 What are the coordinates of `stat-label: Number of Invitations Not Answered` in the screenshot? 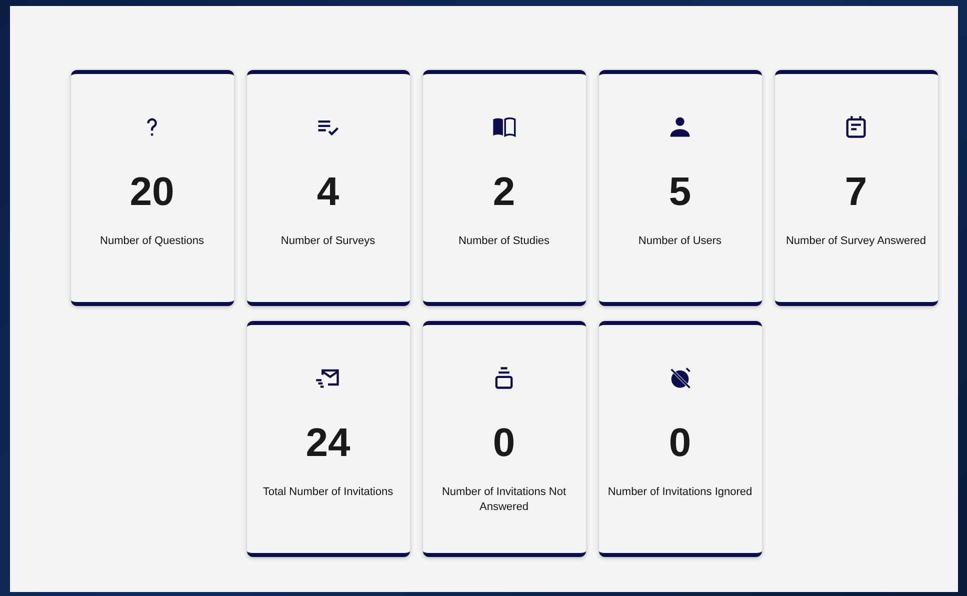 It's located at (504, 500).